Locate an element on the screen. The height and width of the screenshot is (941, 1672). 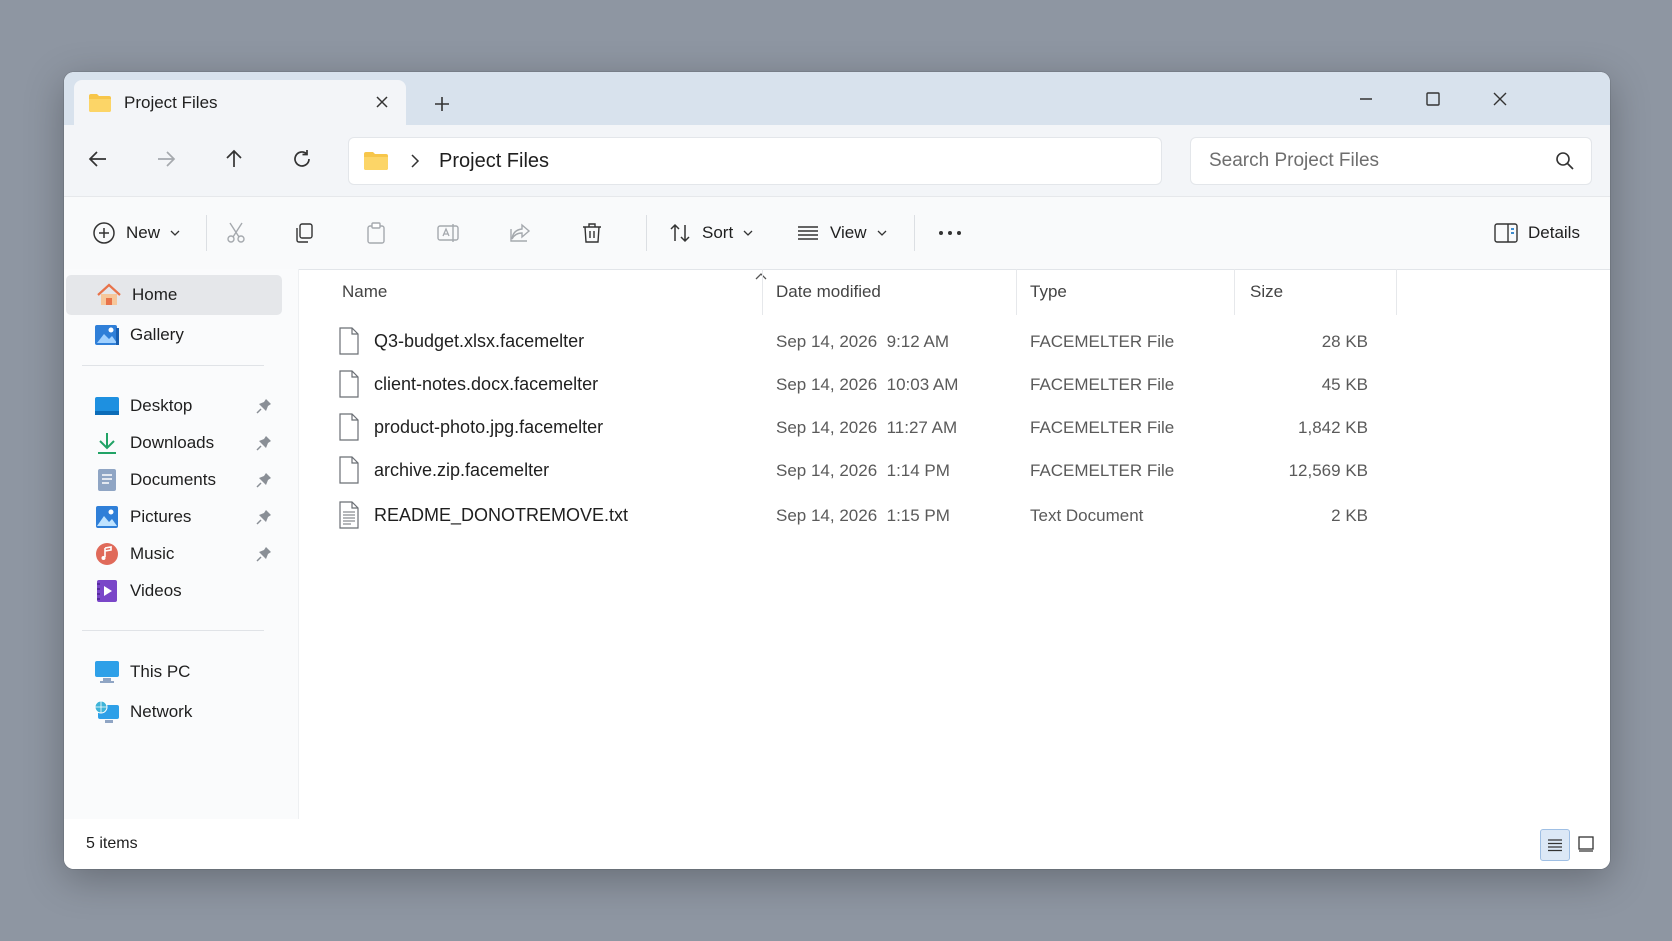
sidebar-item-downloads: Downloads is located at coordinates (179, 443).